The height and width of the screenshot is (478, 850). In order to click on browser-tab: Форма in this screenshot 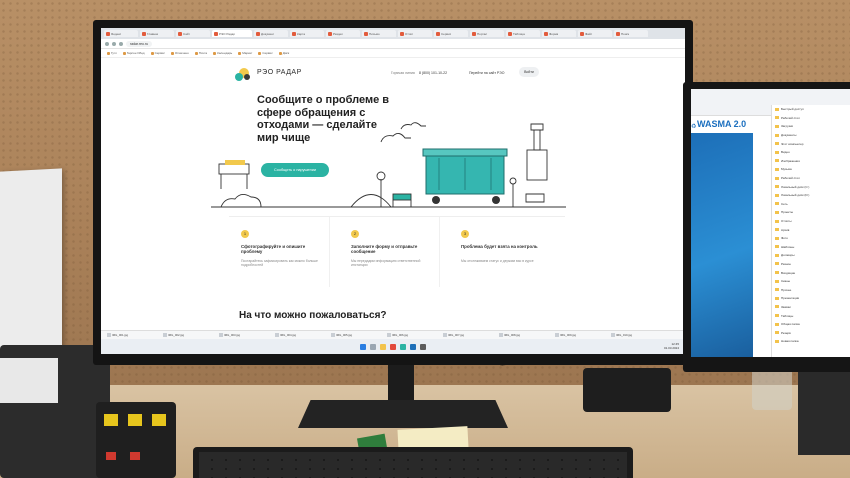, I will do `click(559, 33)`.